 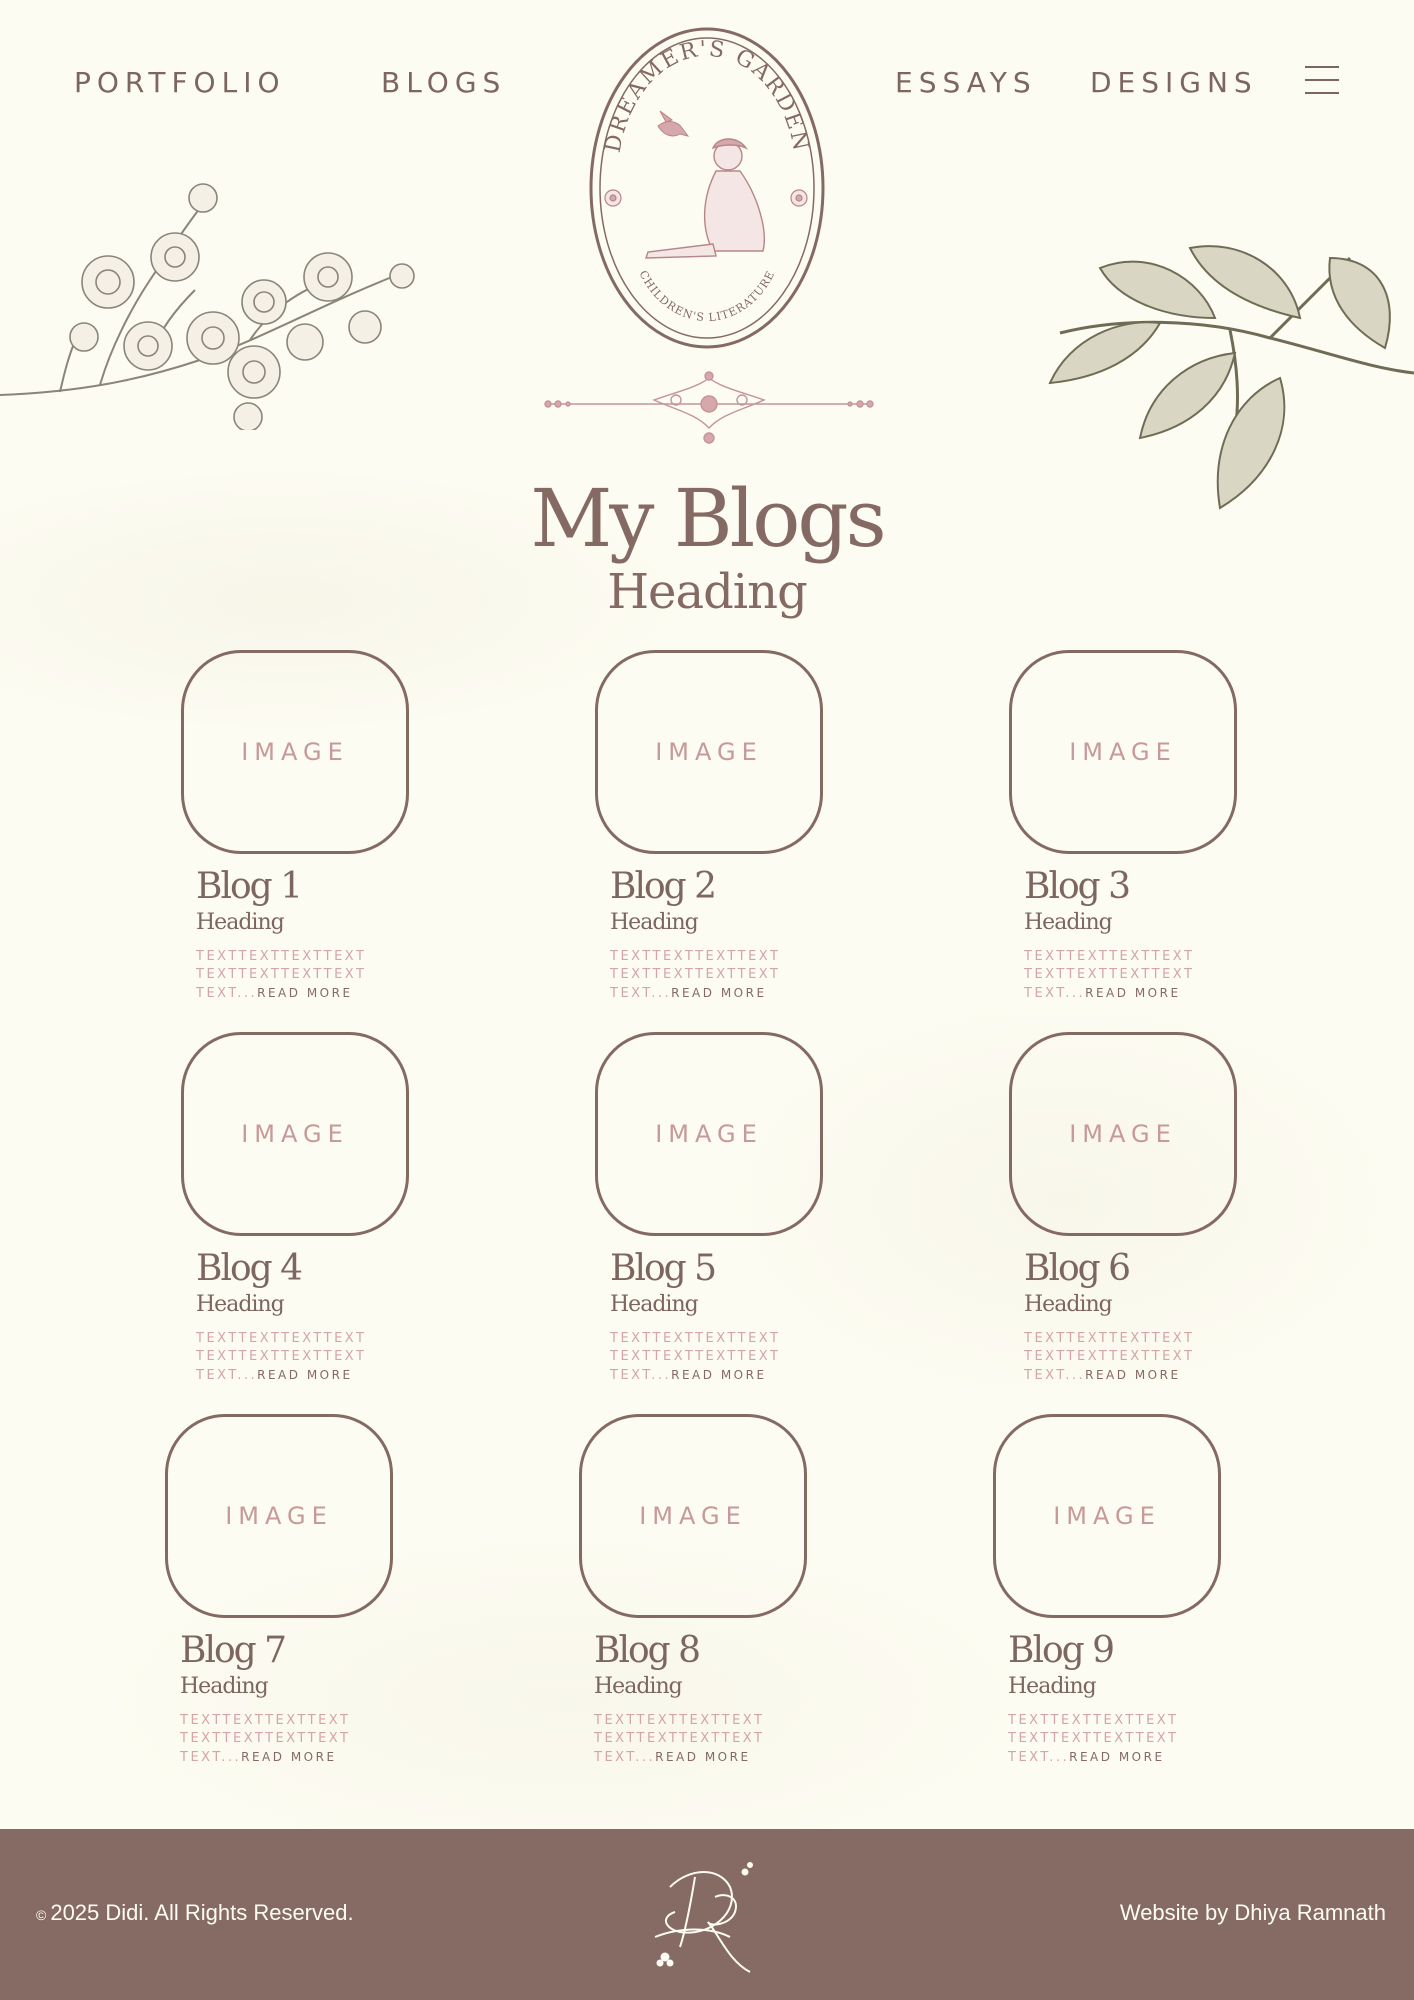 What do you see at coordinates (701, 1651) in the screenshot?
I see `blog-title: Blog 8` at bounding box center [701, 1651].